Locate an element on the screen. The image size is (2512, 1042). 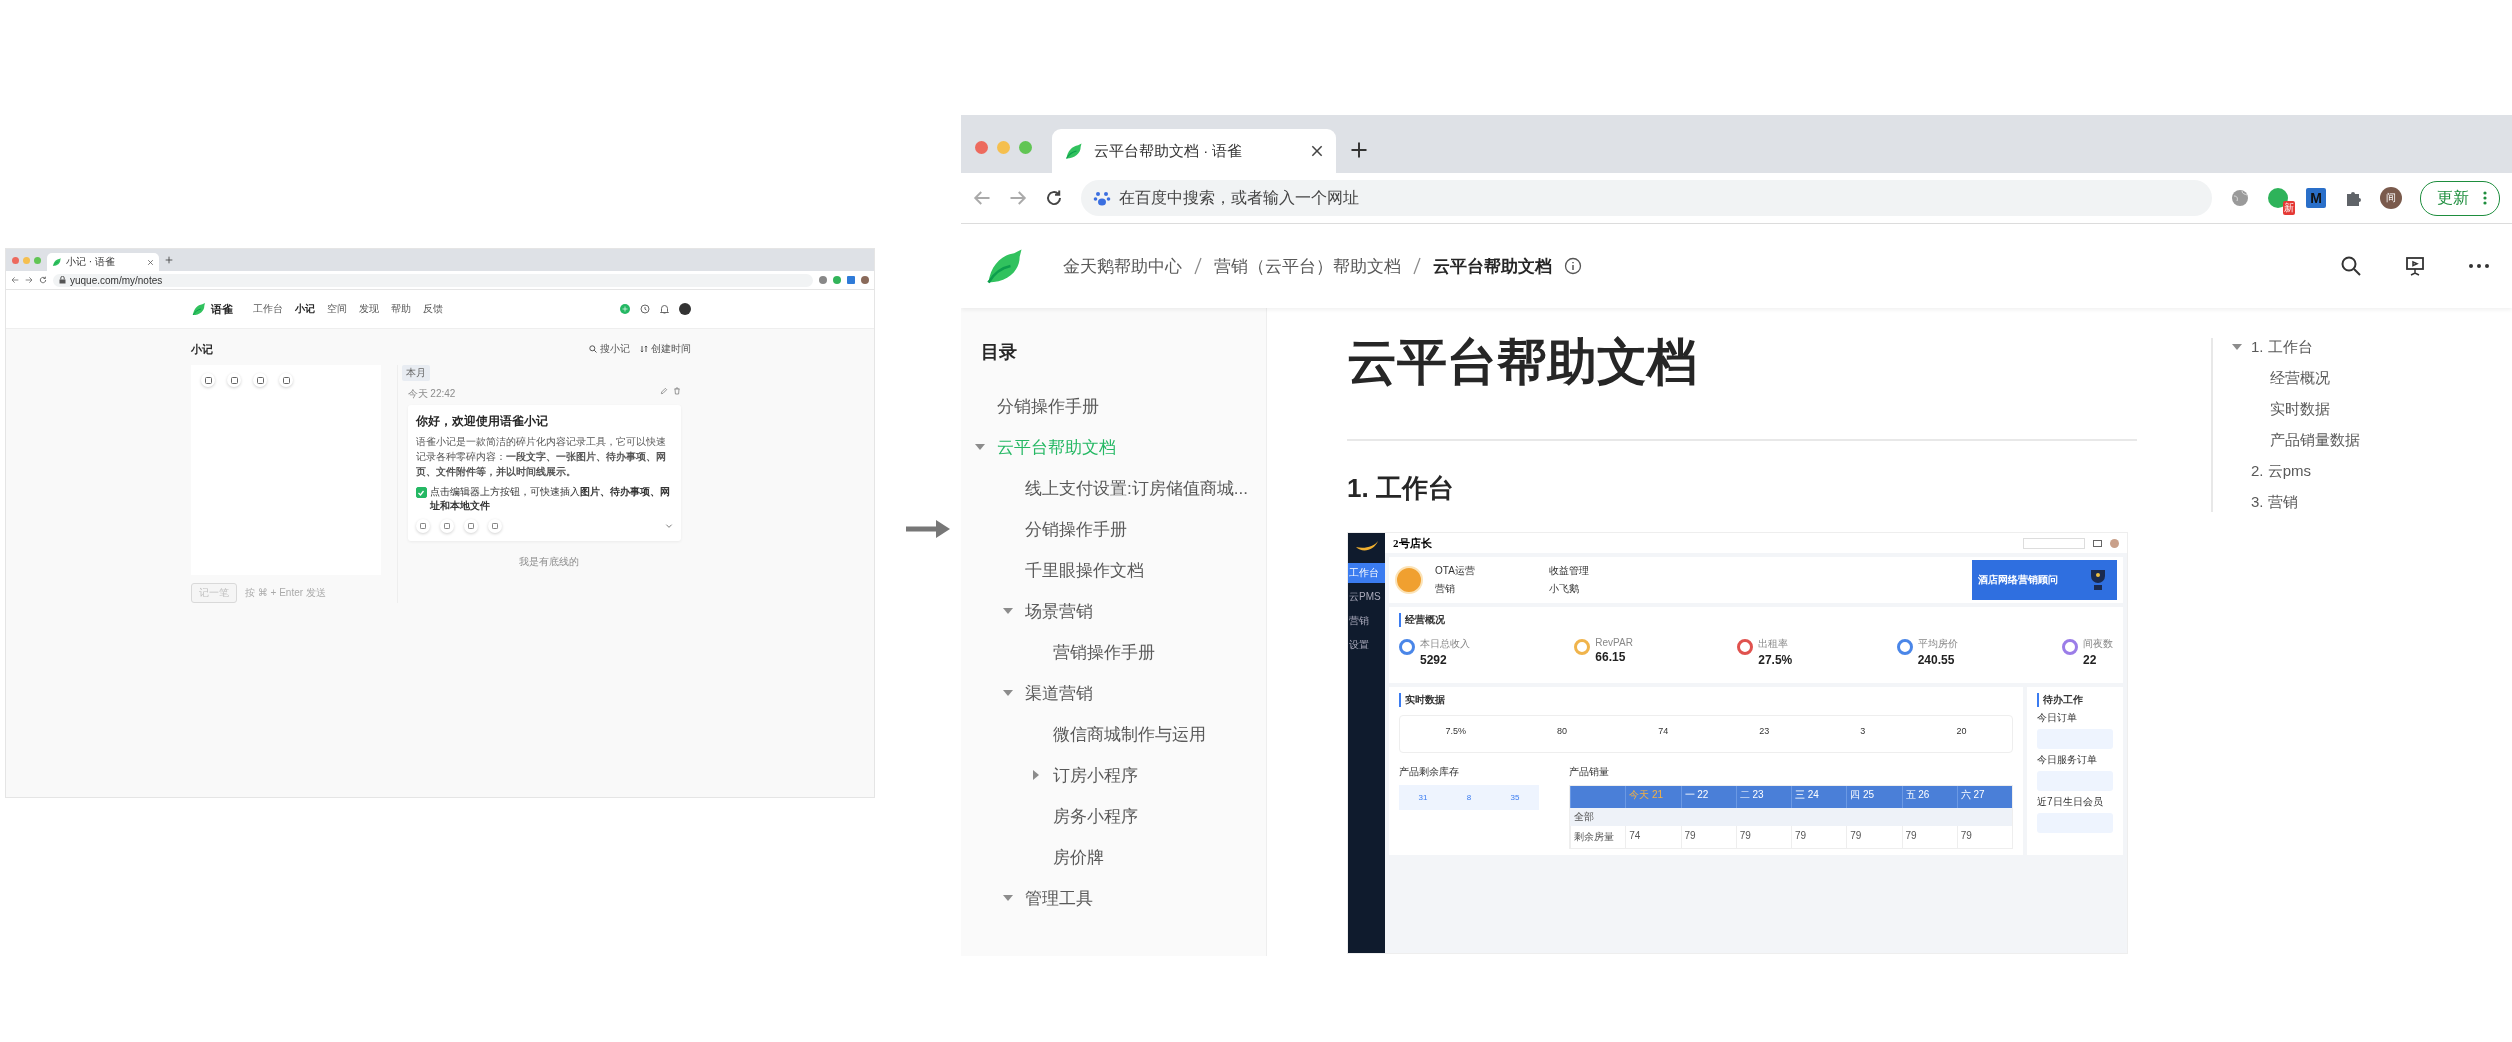
sort-link: 创建时间 is located at coordinates (665, 349).